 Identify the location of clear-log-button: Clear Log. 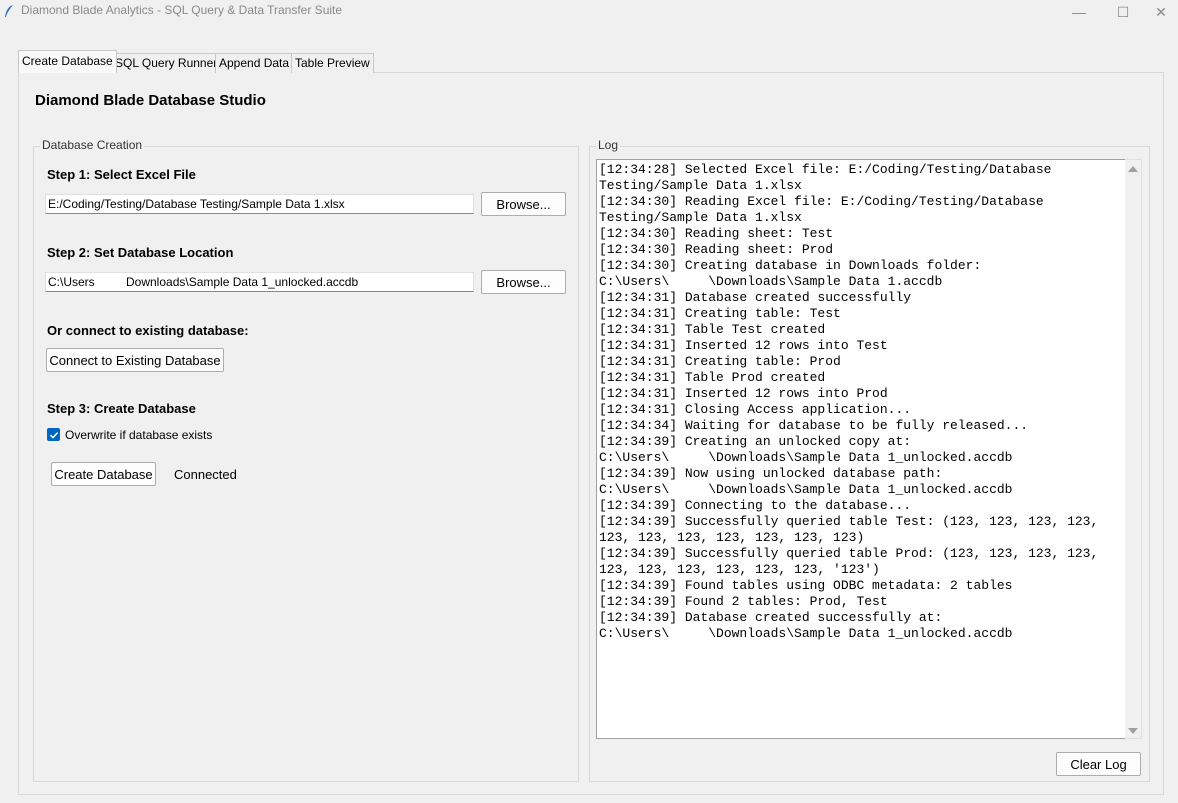
(1098, 764).